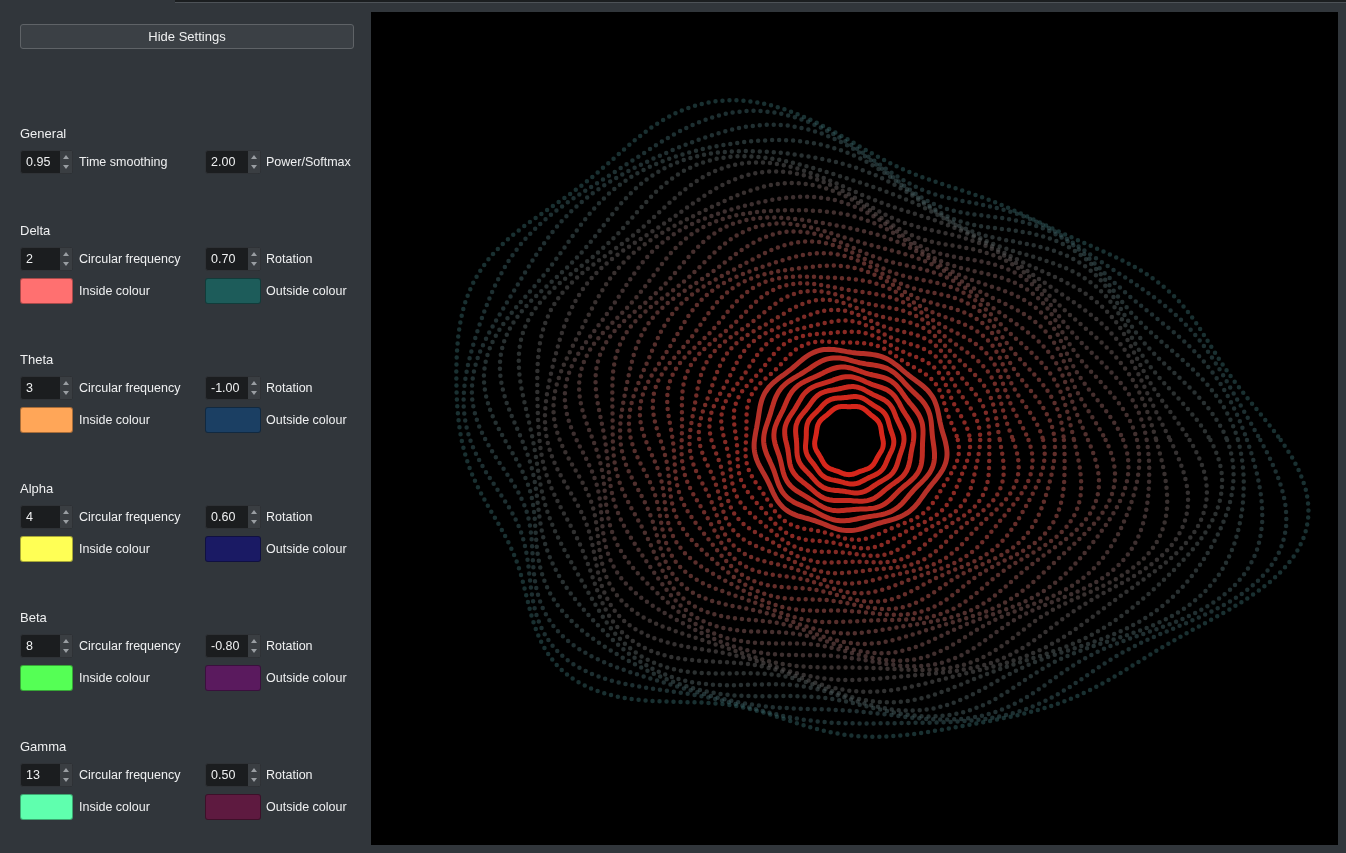 The width and height of the screenshot is (1346, 853). What do you see at coordinates (37, 488) in the screenshot?
I see `section-title: Alpha` at bounding box center [37, 488].